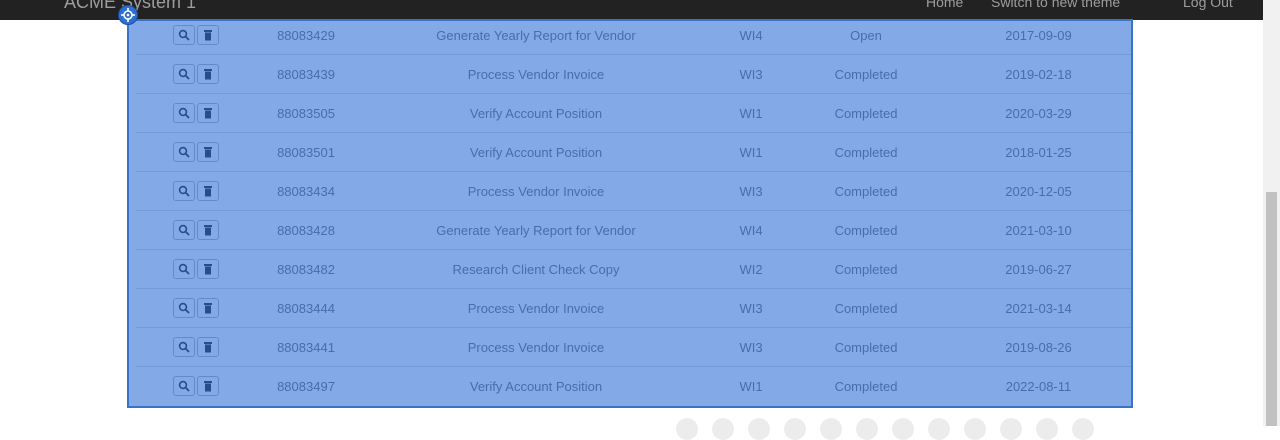 This screenshot has height=440, width=1280. What do you see at coordinates (1271, 309) in the screenshot?
I see `scrollbar-thumb` at bounding box center [1271, 309].